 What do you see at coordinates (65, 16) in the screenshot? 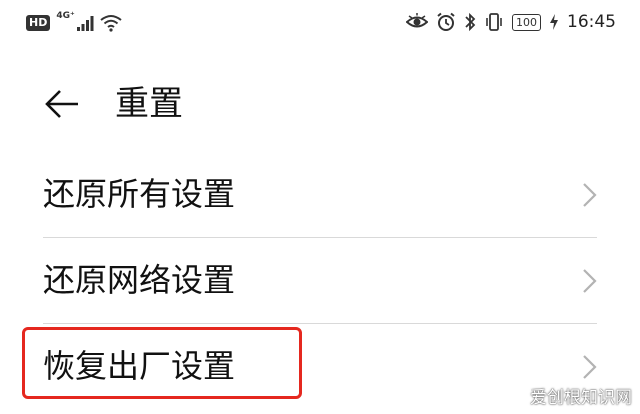
I see `network-type-label: 4G⁺` at bounding box center [65, 16].